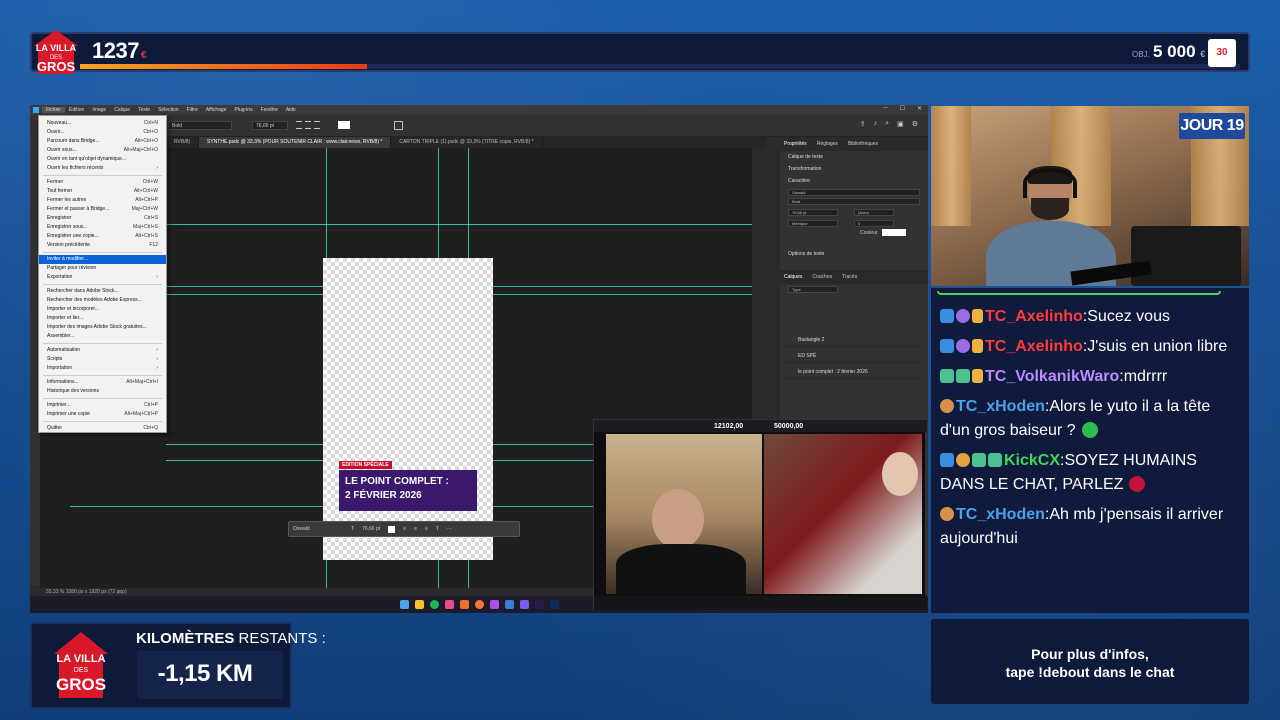 Image resolution: width=1280 pixels, height=720 pixels. I want to click on windows-start-icon, so click(404, 604).